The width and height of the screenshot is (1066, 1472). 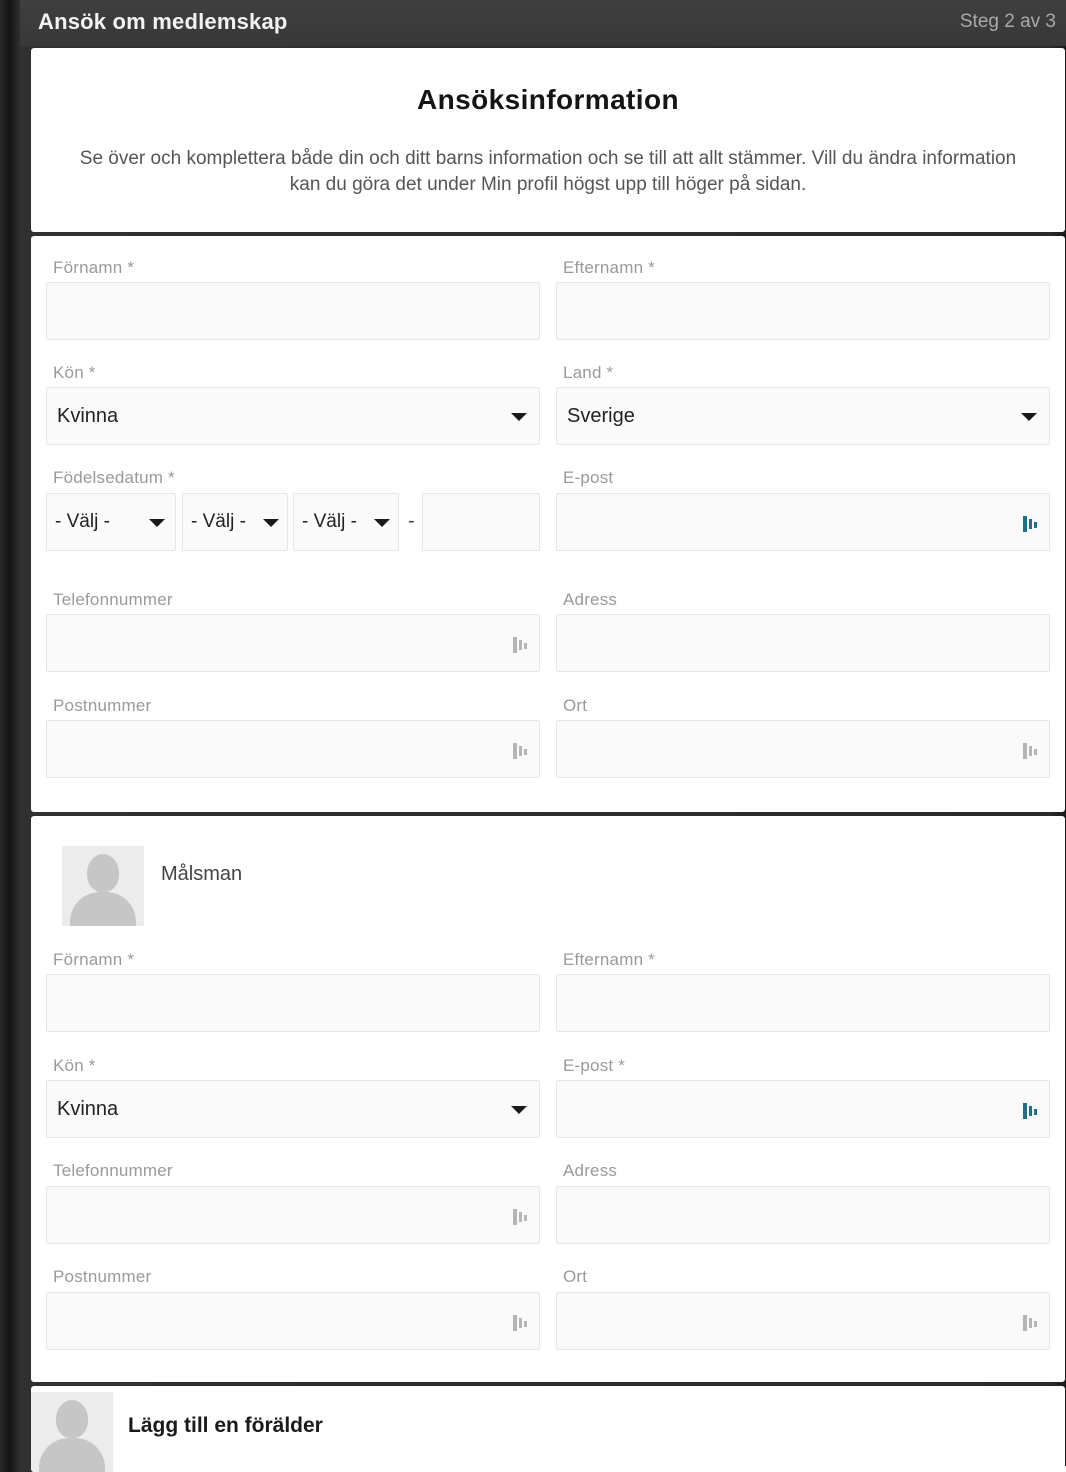 I want to click on birth-day-select: - Välj -, so click(x=346, y=522).